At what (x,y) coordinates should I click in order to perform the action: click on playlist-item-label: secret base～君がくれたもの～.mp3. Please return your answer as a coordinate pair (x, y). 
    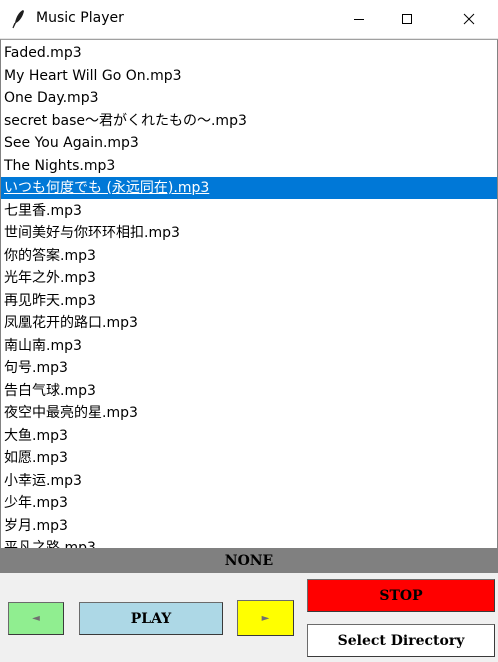
    Looking at the image, I should click on (125, 120).